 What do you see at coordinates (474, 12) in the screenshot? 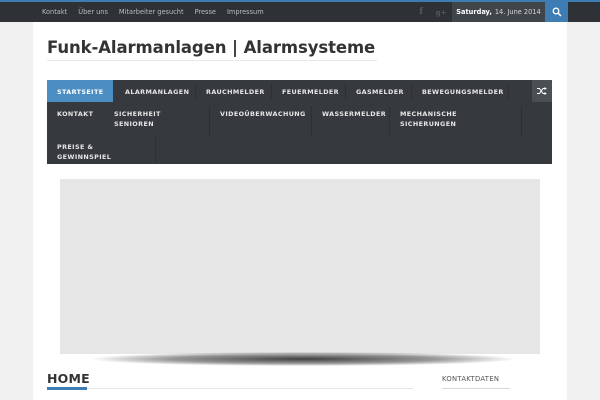
I see `date-day: Saturday,` at bounding box center [474, 12].